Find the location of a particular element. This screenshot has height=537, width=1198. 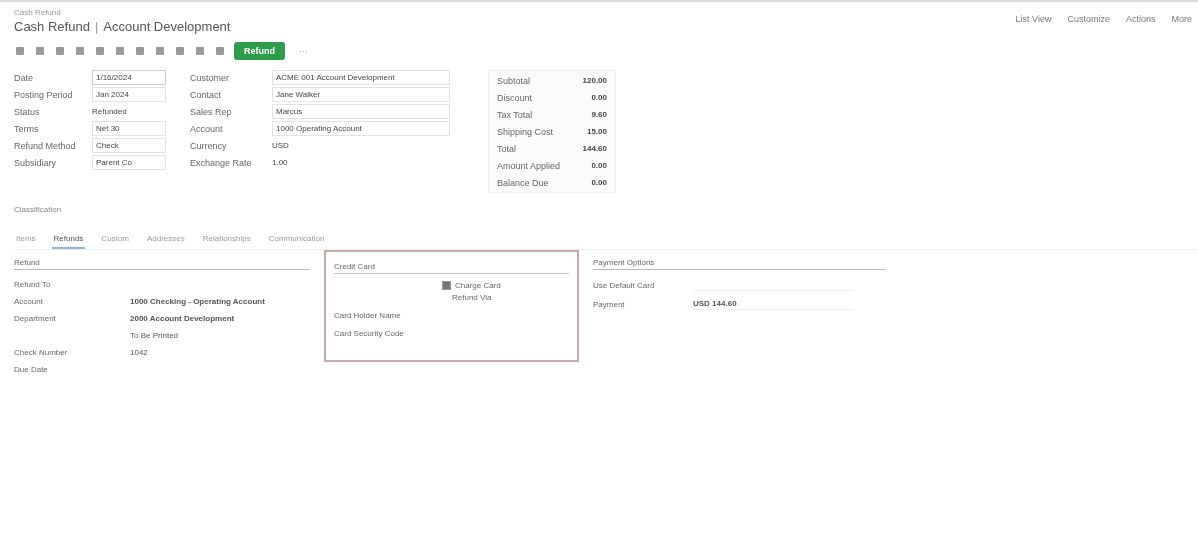

summary-label: Subtotal is located at coordinates (514, 80).